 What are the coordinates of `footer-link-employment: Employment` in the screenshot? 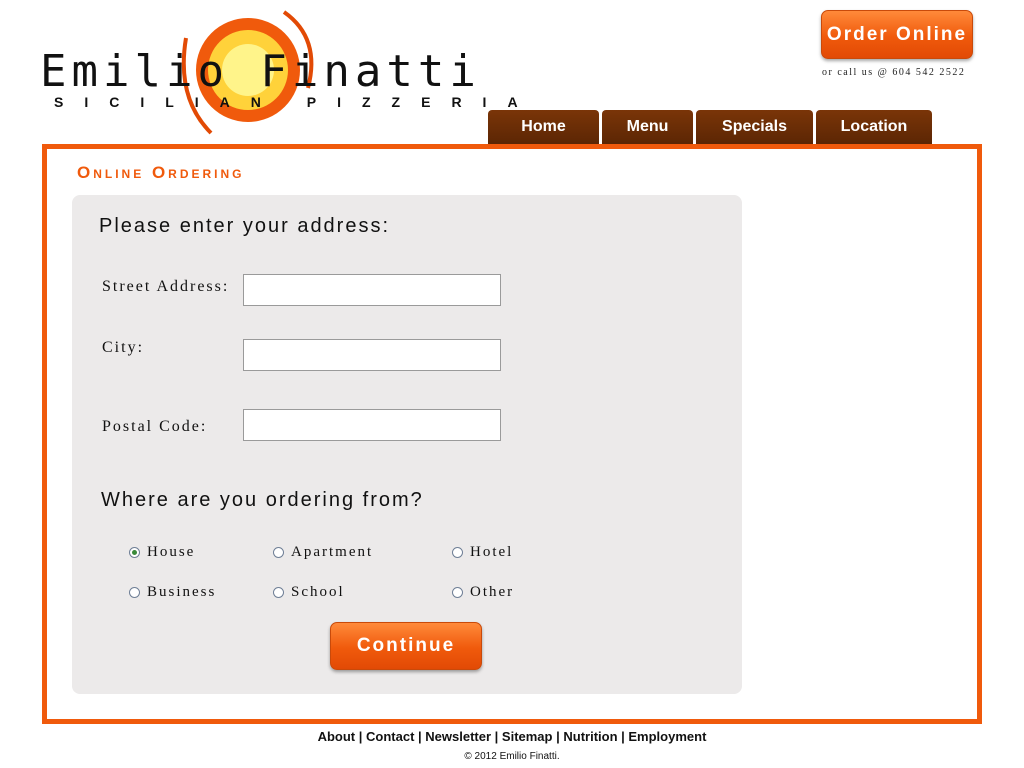 It's located at (667, 736).